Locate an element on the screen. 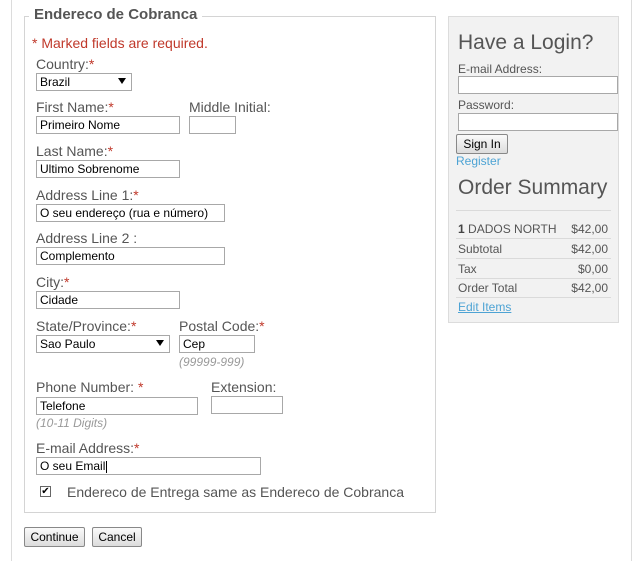 The image size is (640, 561). address1-input: O seu endereço (rua e número) is located at coordinates (130, 213).